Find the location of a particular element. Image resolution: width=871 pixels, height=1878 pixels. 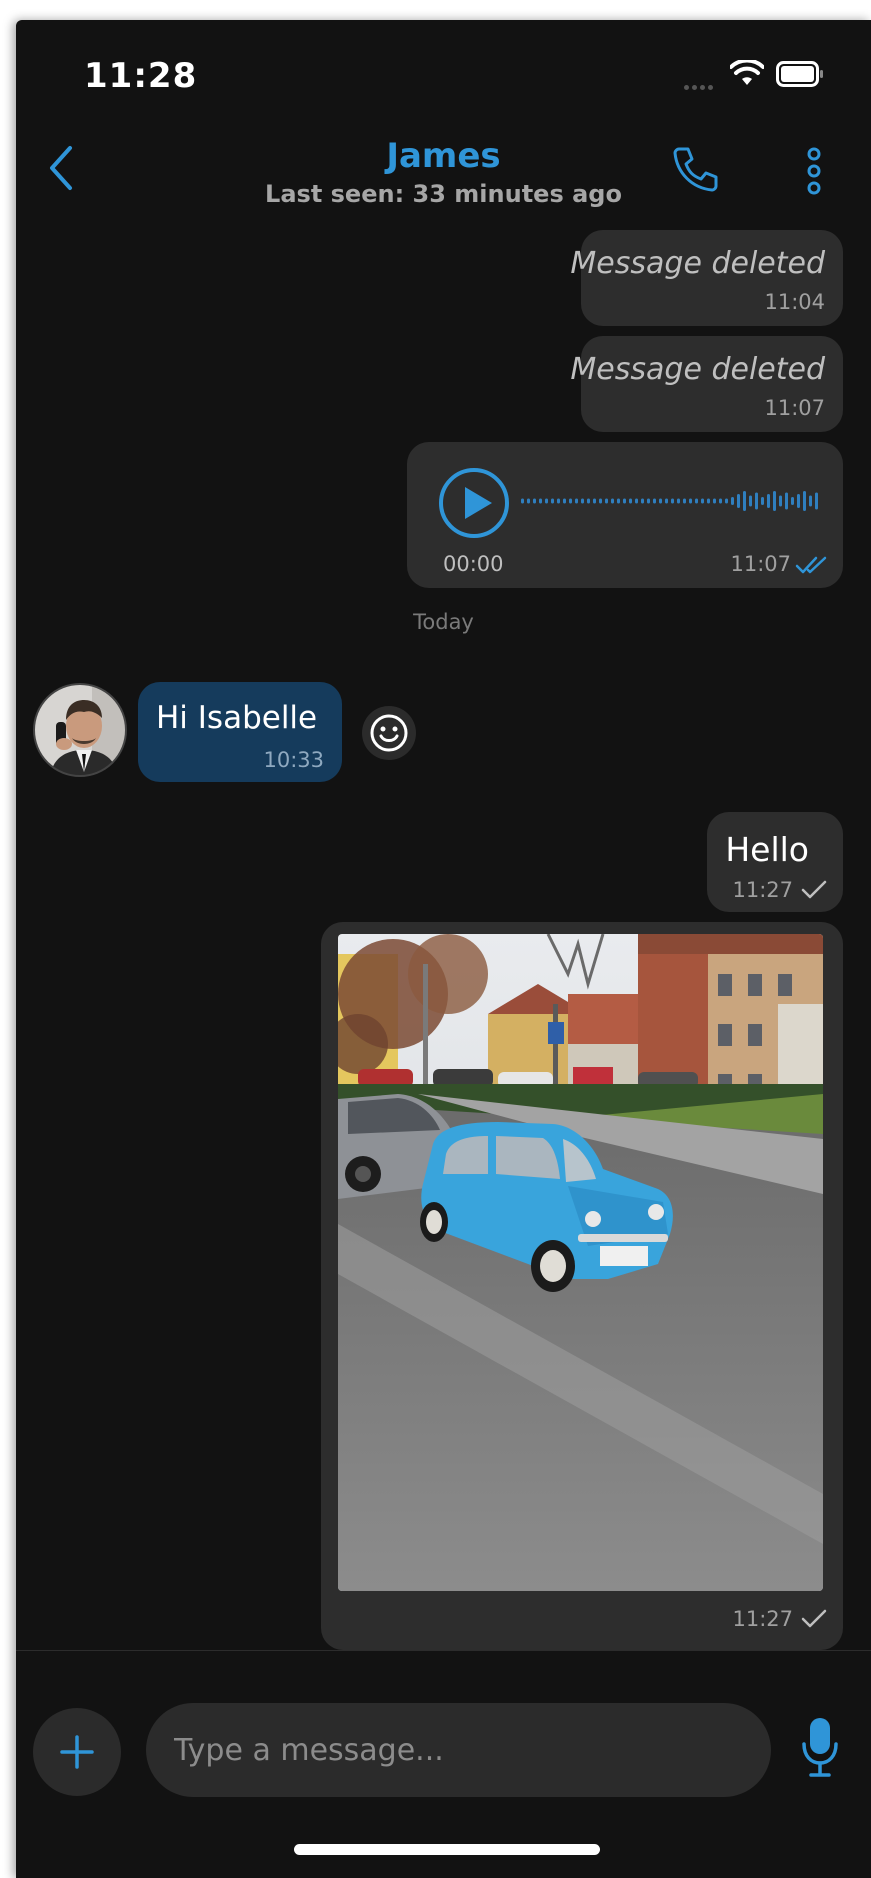

incoming-message-bubble: Hi Isabelle 10:33 is located at coordinates (240, 732).